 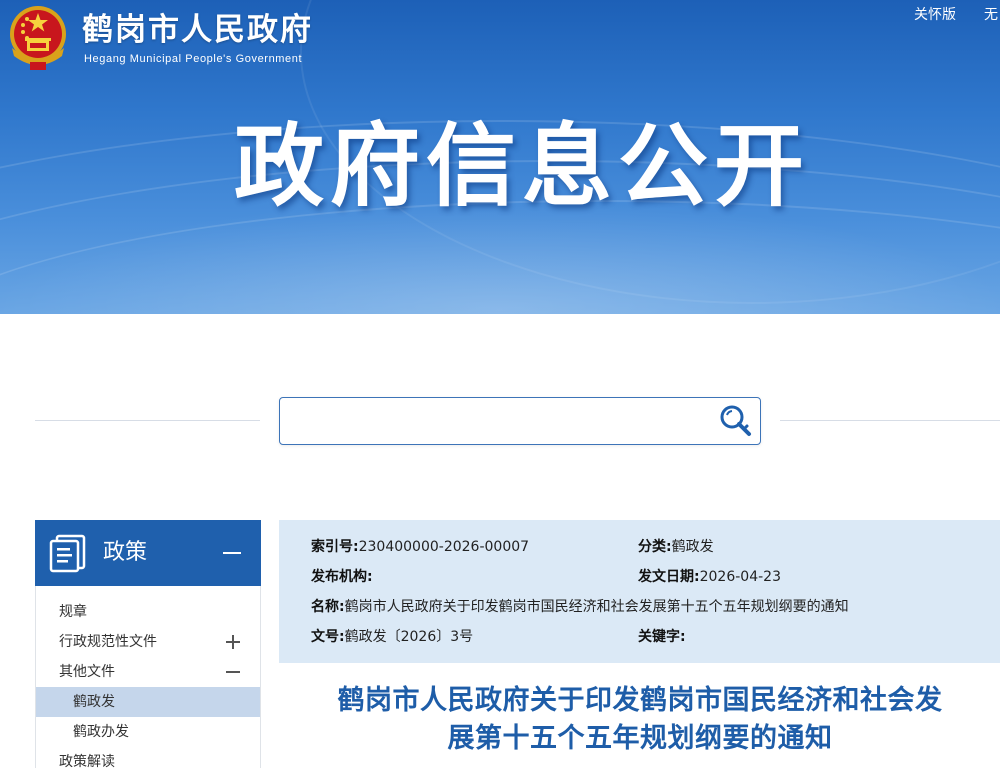 I want to click on site-name-english: Hegang Municipal People's Government, so click(x=193, y=59).